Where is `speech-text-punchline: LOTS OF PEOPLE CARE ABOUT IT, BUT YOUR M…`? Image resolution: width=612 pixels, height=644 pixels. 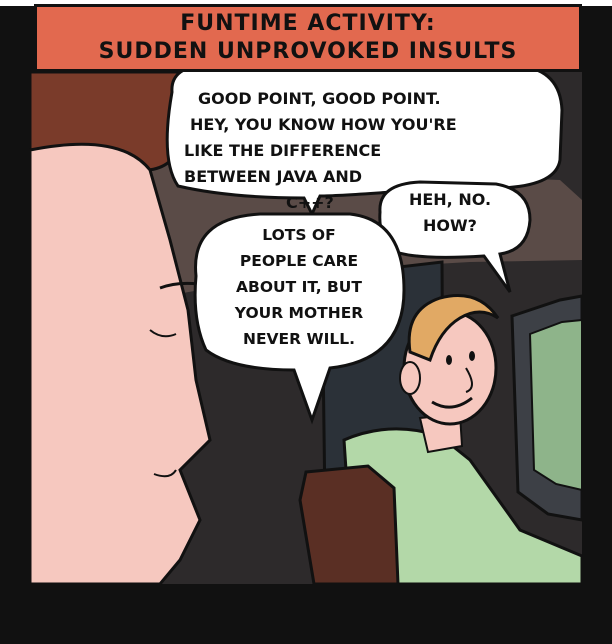
speech-text-punchline: LOTS OF PEOPLE CARE ABOUT IT, BUT YOUR M… is located at coordinates (299, 287).